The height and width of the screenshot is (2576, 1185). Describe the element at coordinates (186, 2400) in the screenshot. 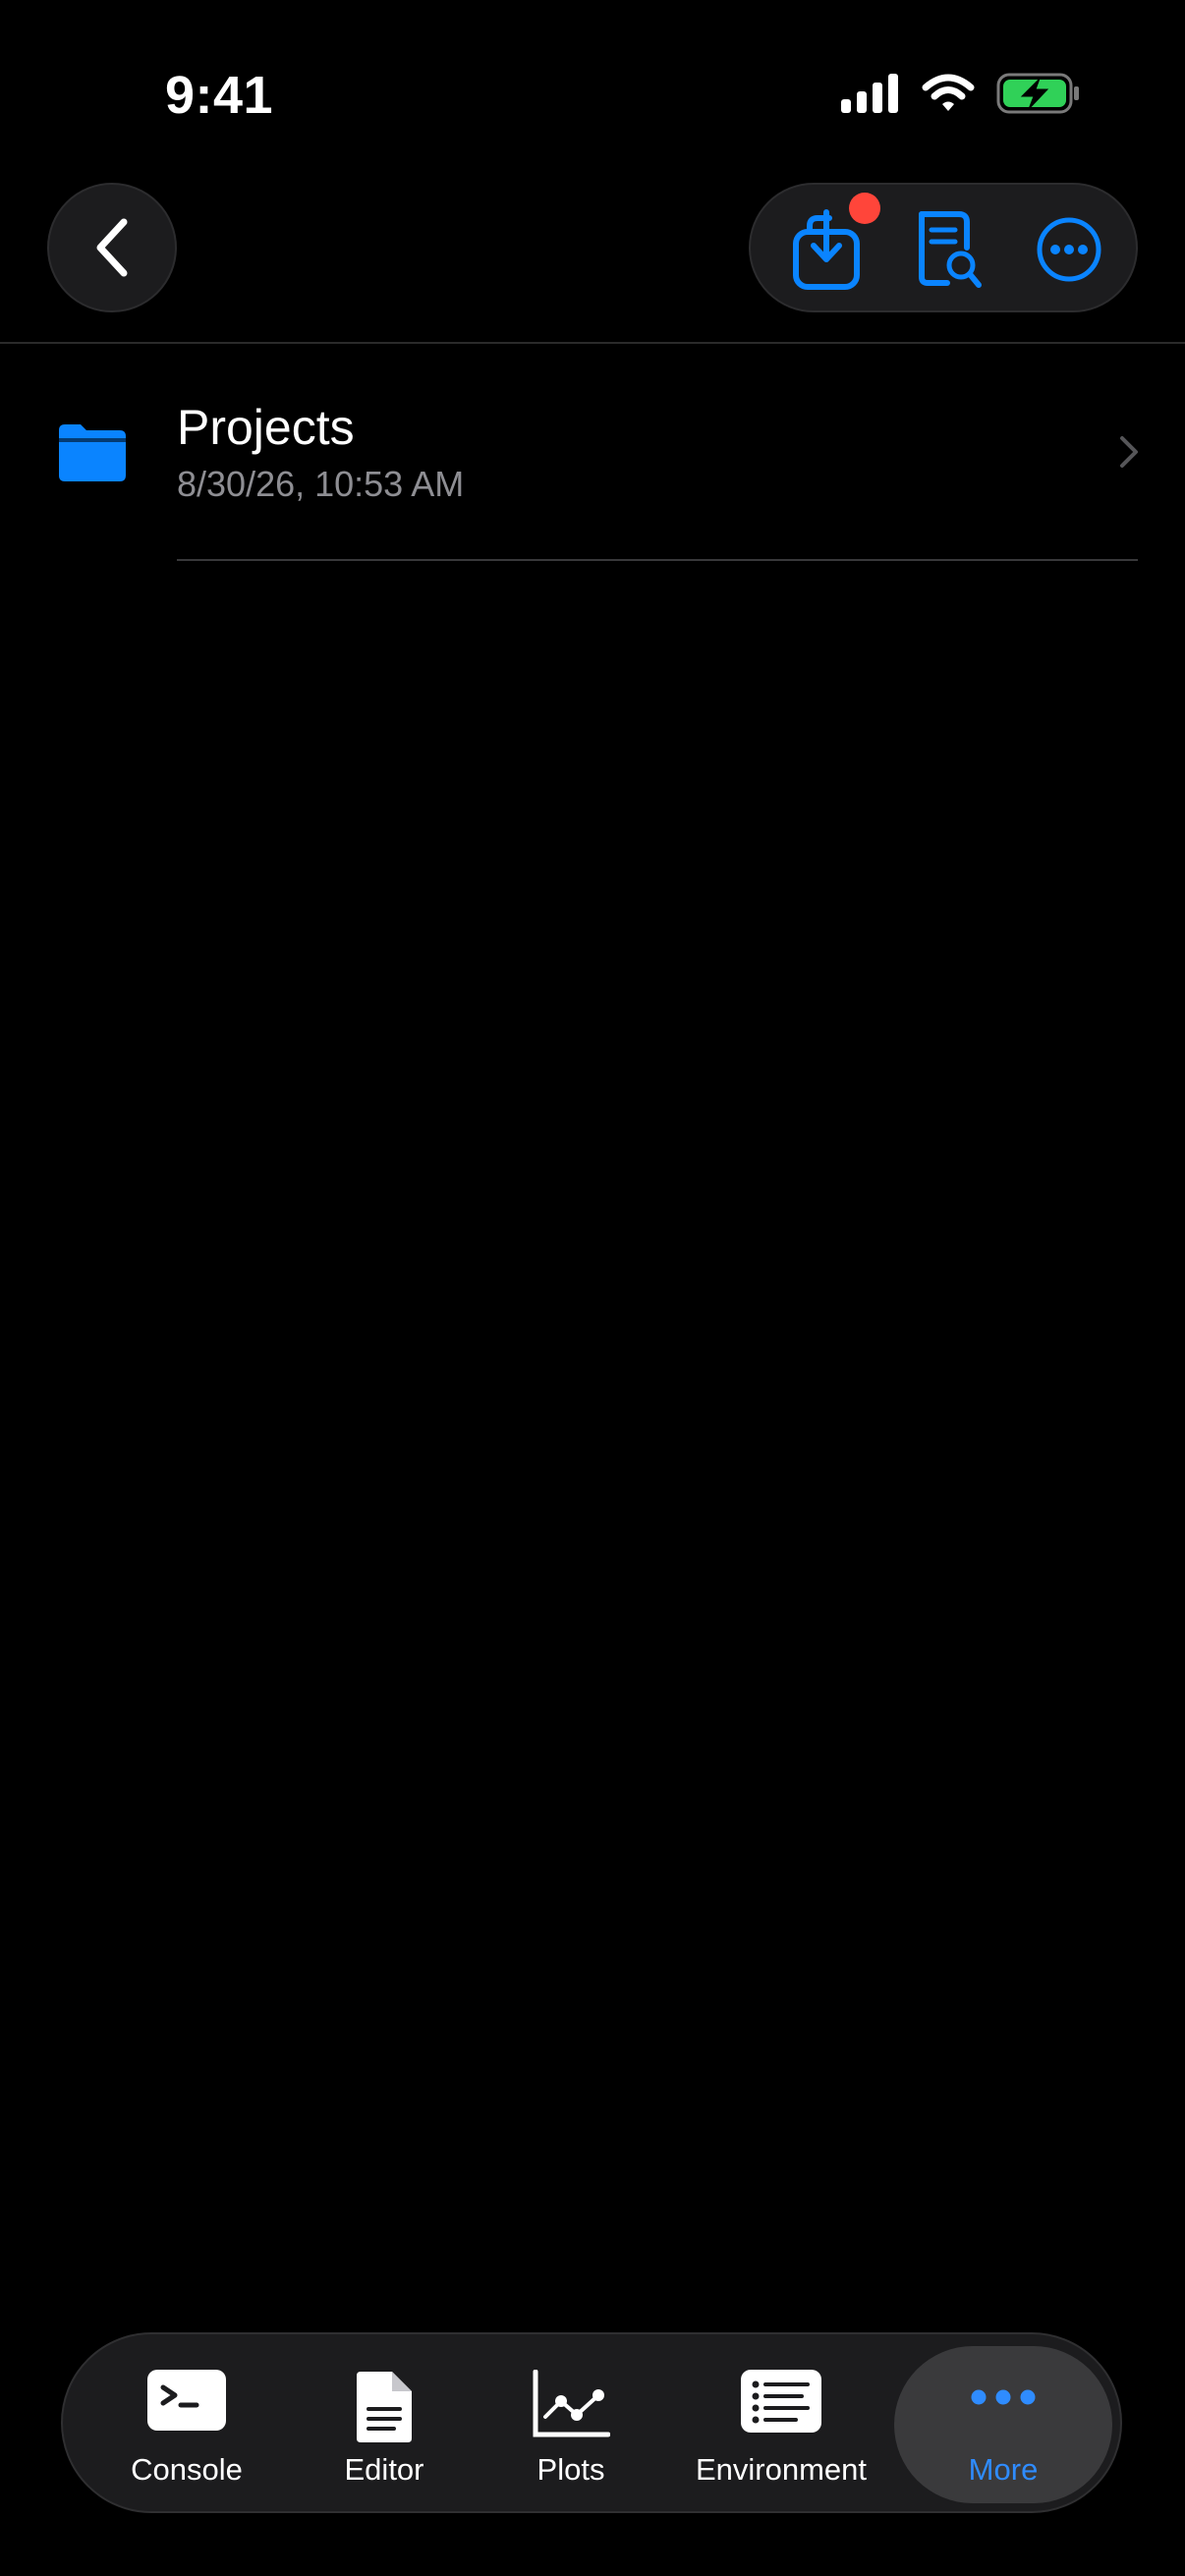

I see `terminal-icon` at that location.